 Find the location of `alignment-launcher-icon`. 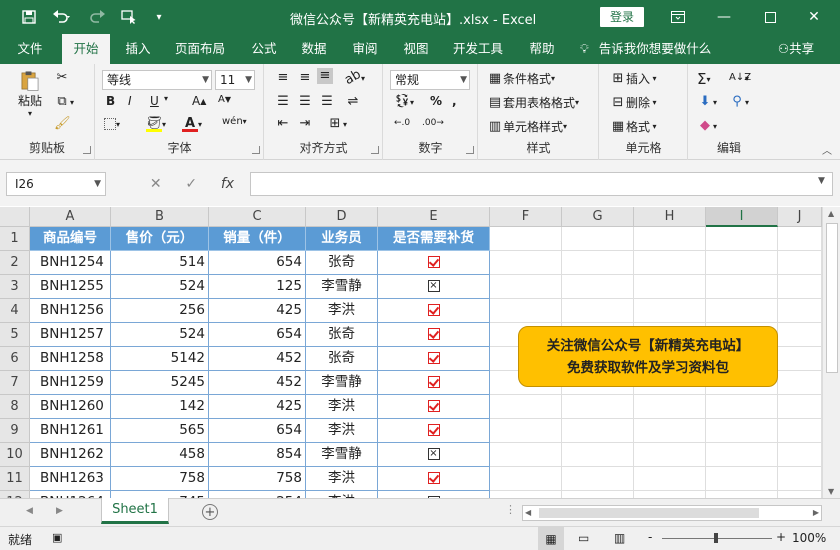

alignment-launcher-icon is located at coordinates (375, 150).